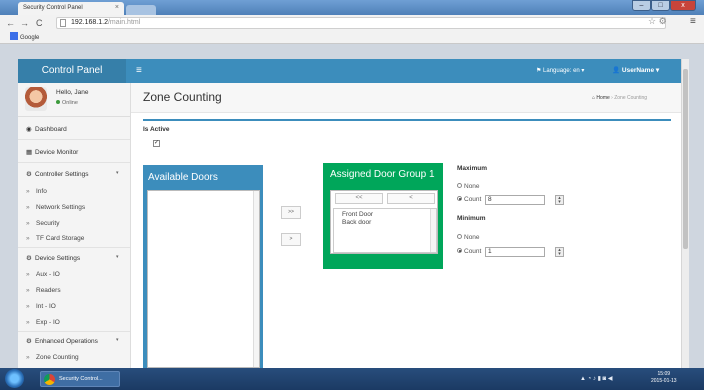  I want to click on user-greeting: Hello, Jane, so click(72, 92).